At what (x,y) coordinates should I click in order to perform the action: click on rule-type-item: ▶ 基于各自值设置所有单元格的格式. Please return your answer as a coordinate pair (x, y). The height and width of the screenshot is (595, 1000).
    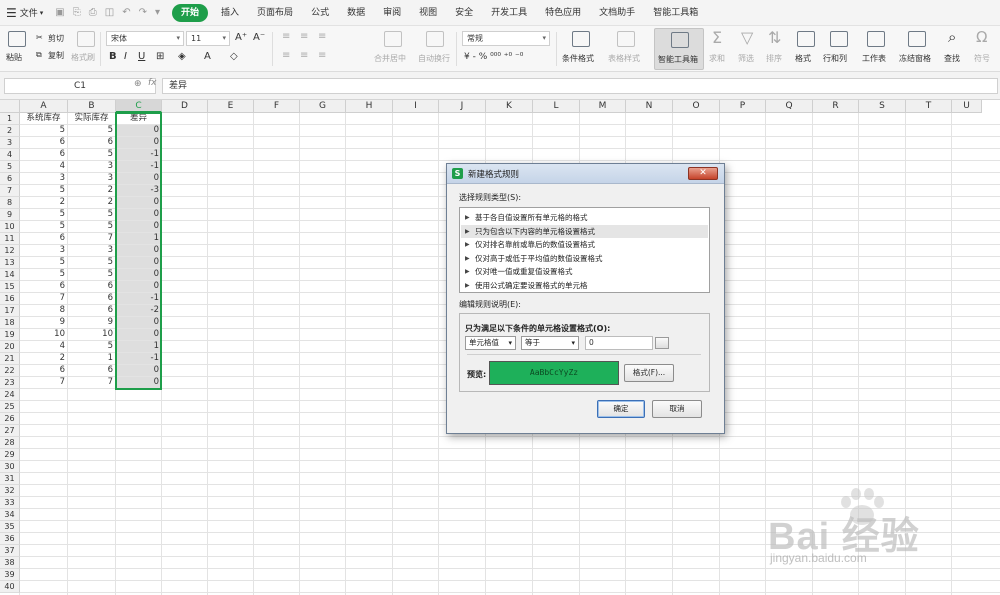
    Looking at the image, I should click on (584, 217).